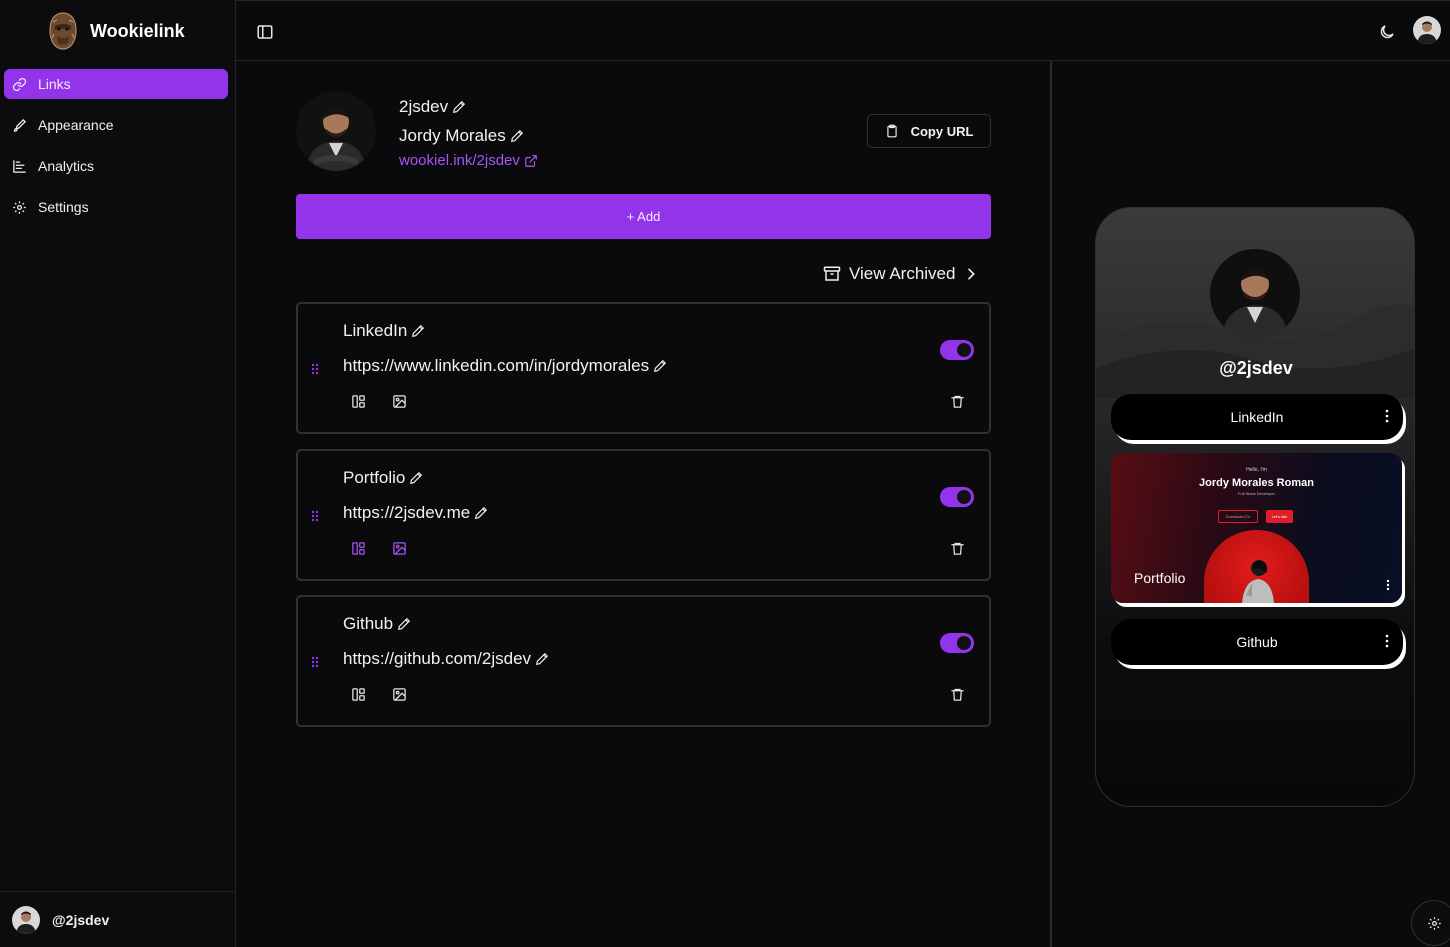 This screenshot has height=947, width=1450. What do you see at coordinates (459, 160) in the screenshot?
I see `profile-url: wookiel.ink/2jsdev` at bounding box center [459, 160].